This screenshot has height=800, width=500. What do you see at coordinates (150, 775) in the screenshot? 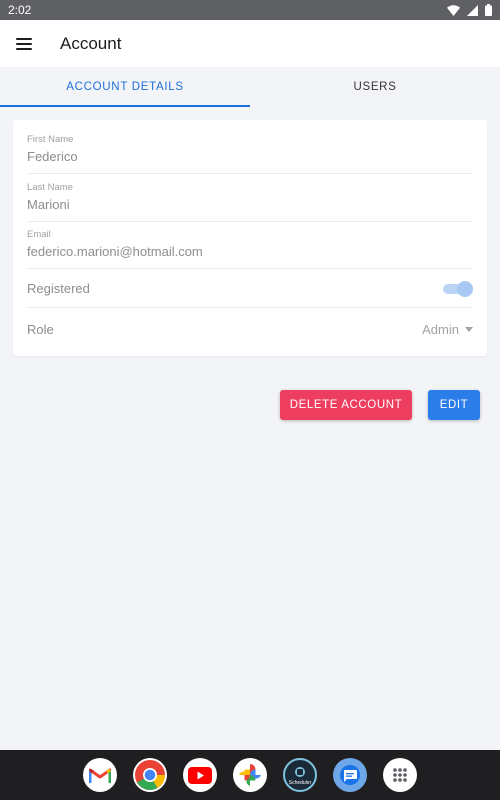
I see `chrome-icon` at bounding box center [150, 775].